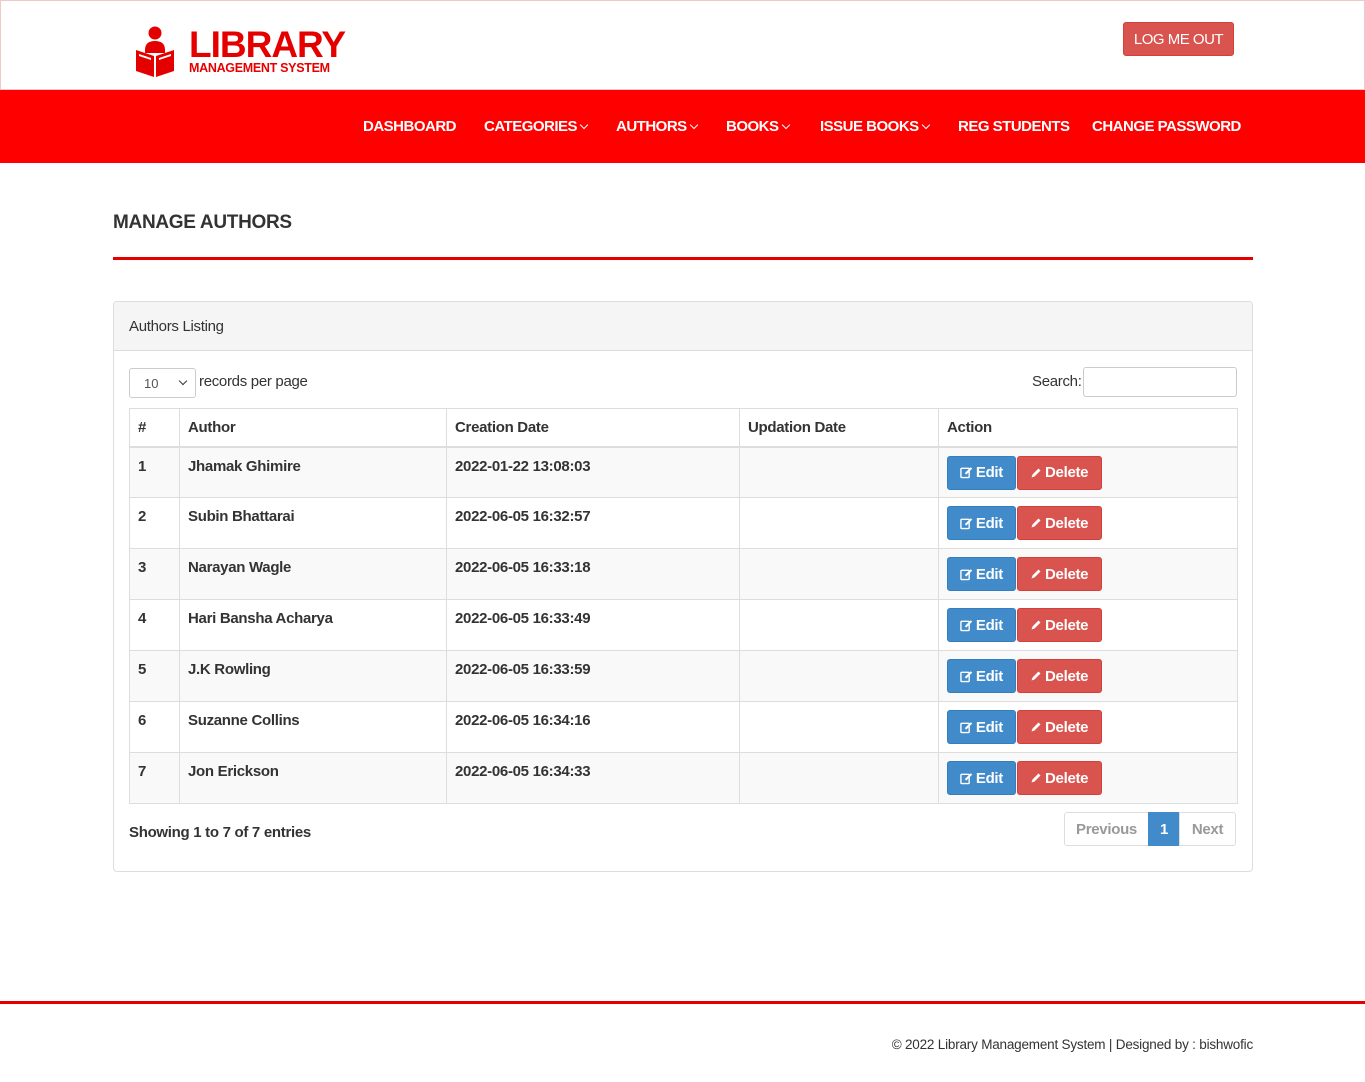 The width and height of the screenshot is (1365, 1082). I want to click on panel-heading-label: Authors Listing, so click(176, 326).